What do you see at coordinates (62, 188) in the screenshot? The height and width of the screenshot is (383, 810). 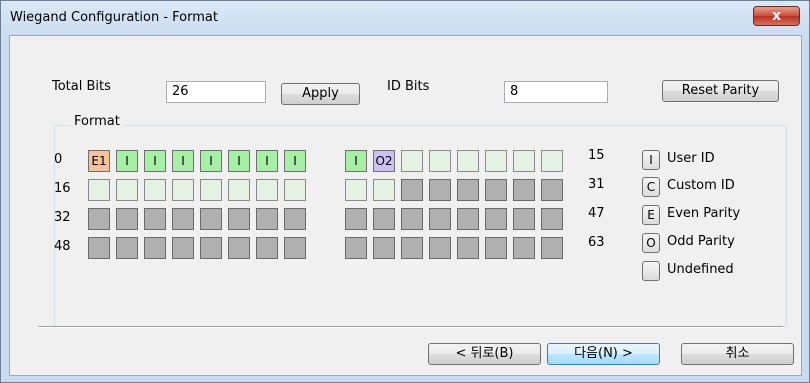 I see `row-start-label: 16` at bounding box center [62, 188].